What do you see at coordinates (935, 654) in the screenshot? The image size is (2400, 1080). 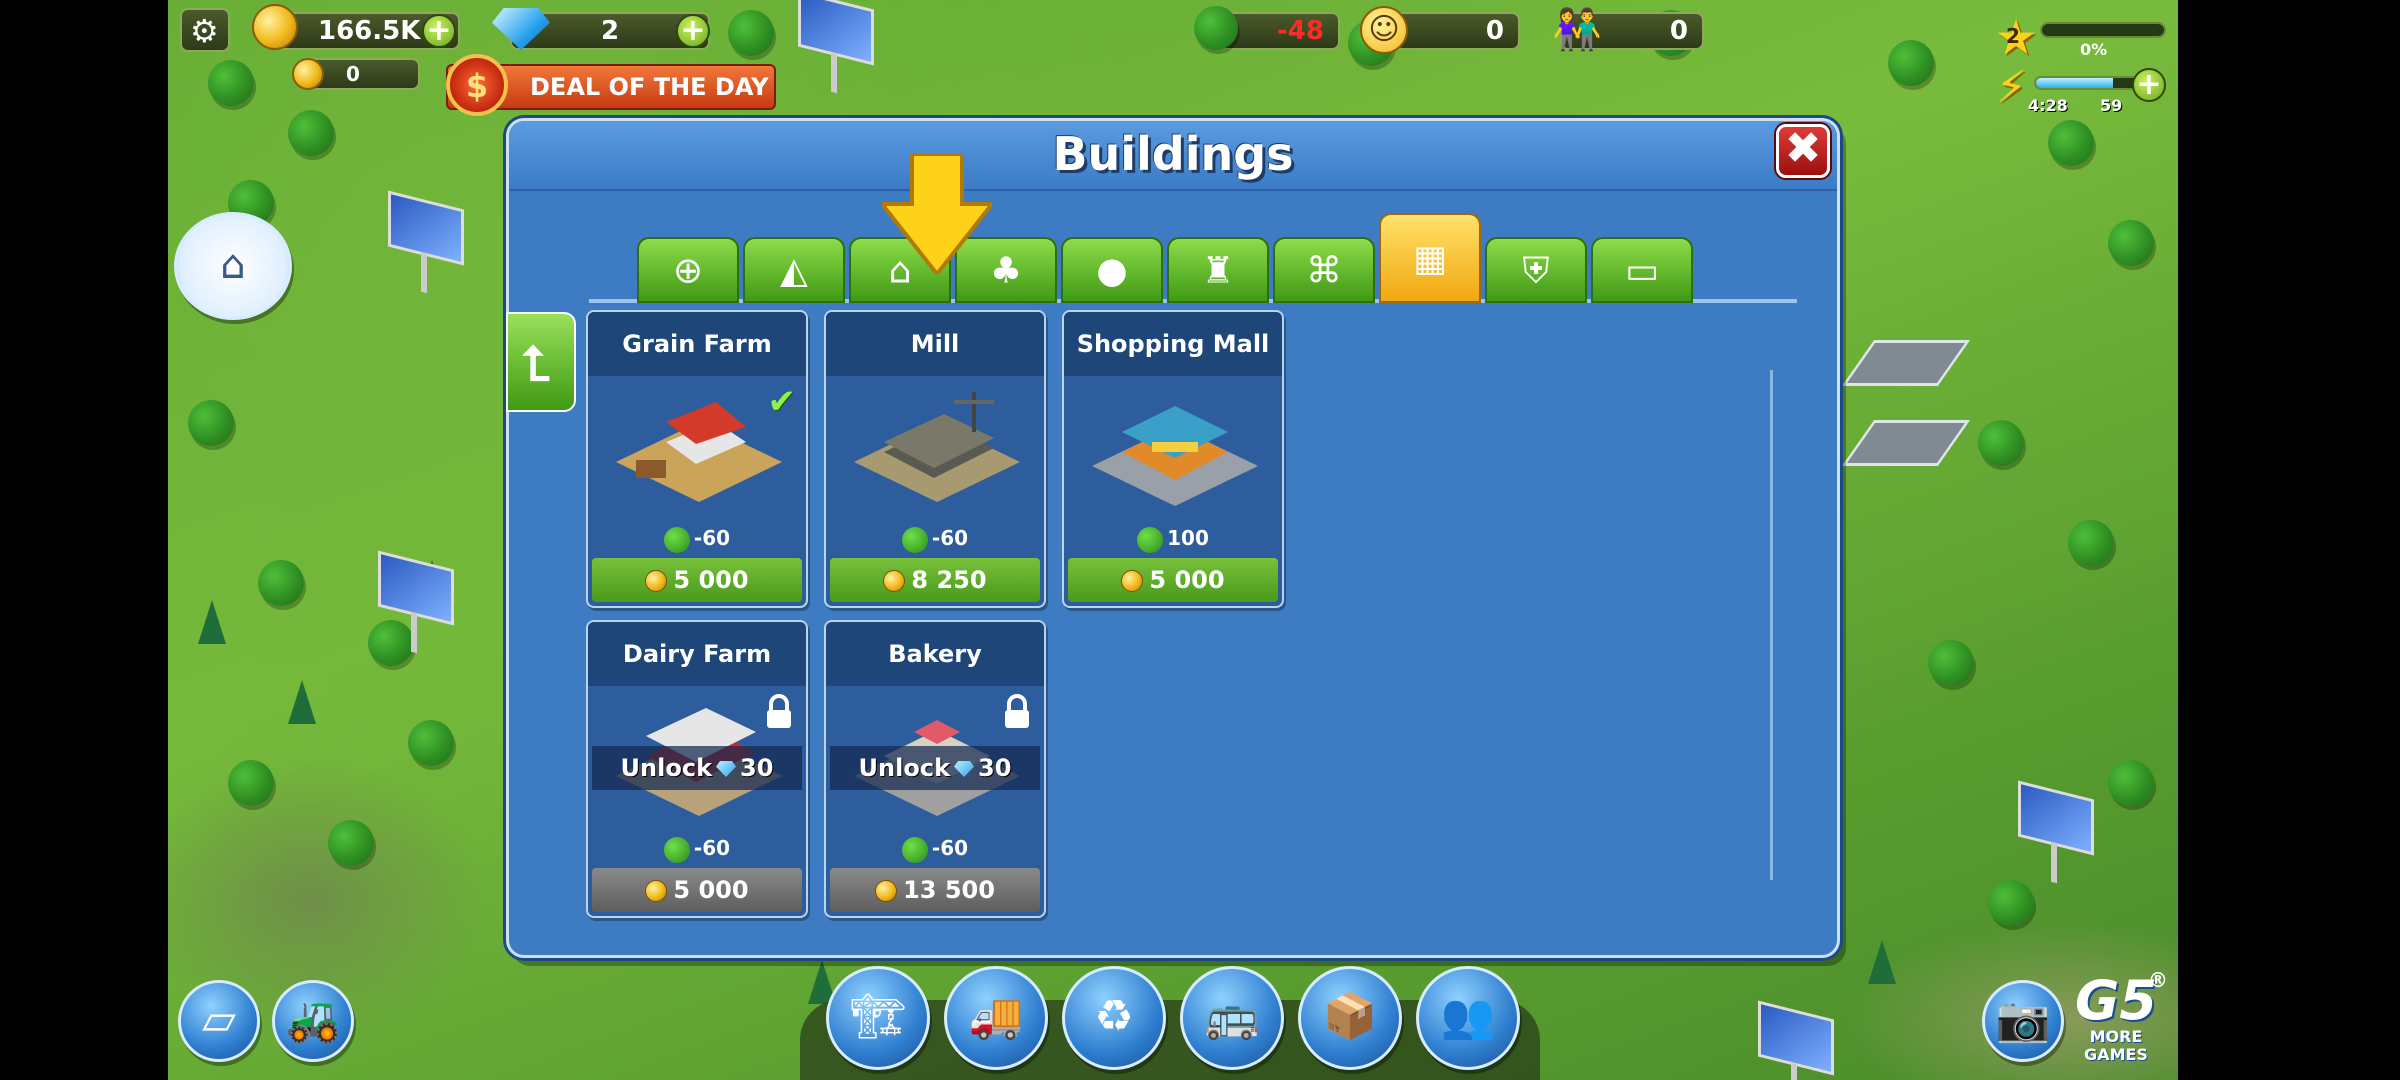 I see `building-name: Bakery` at bounding box center [935, 654].